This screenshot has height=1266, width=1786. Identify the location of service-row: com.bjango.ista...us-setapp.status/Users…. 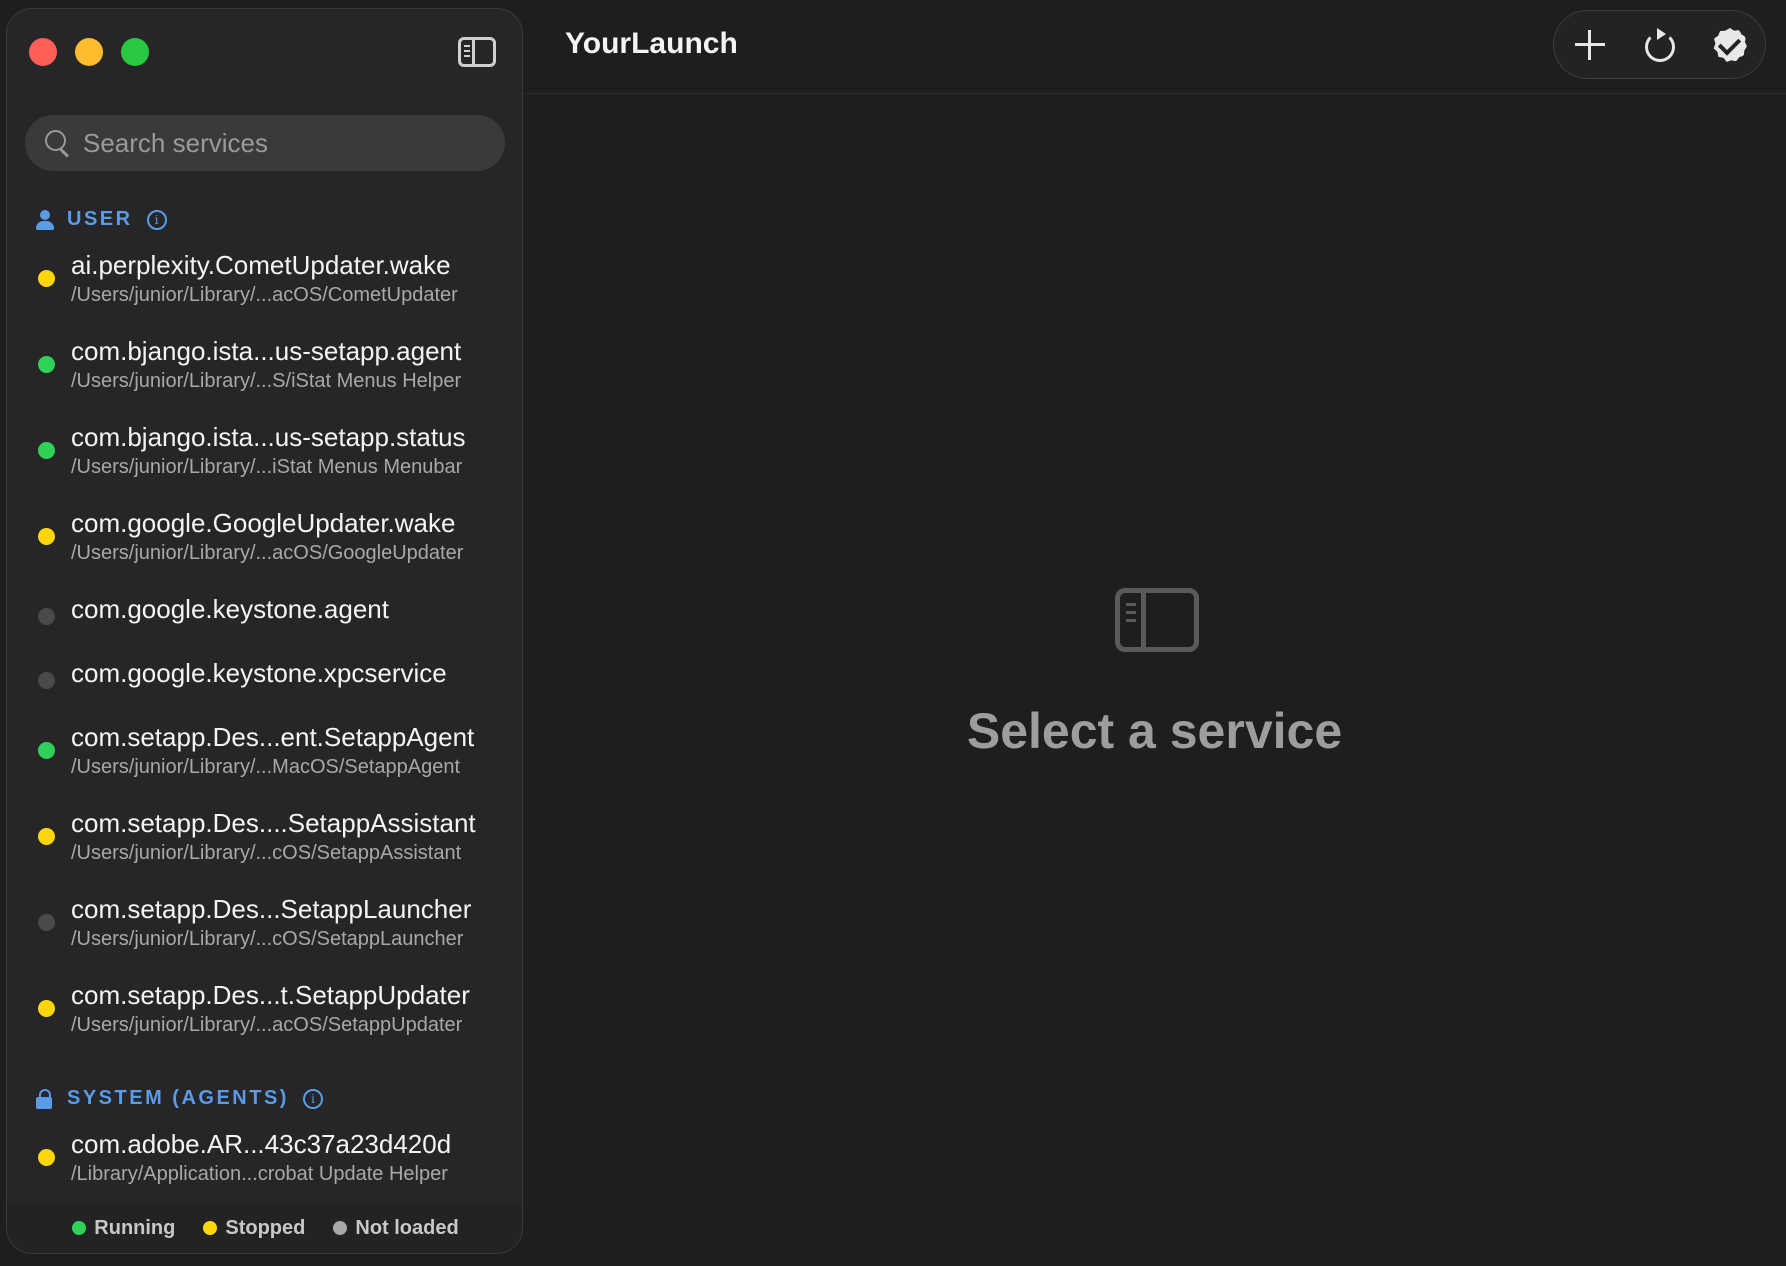
(264, 467).